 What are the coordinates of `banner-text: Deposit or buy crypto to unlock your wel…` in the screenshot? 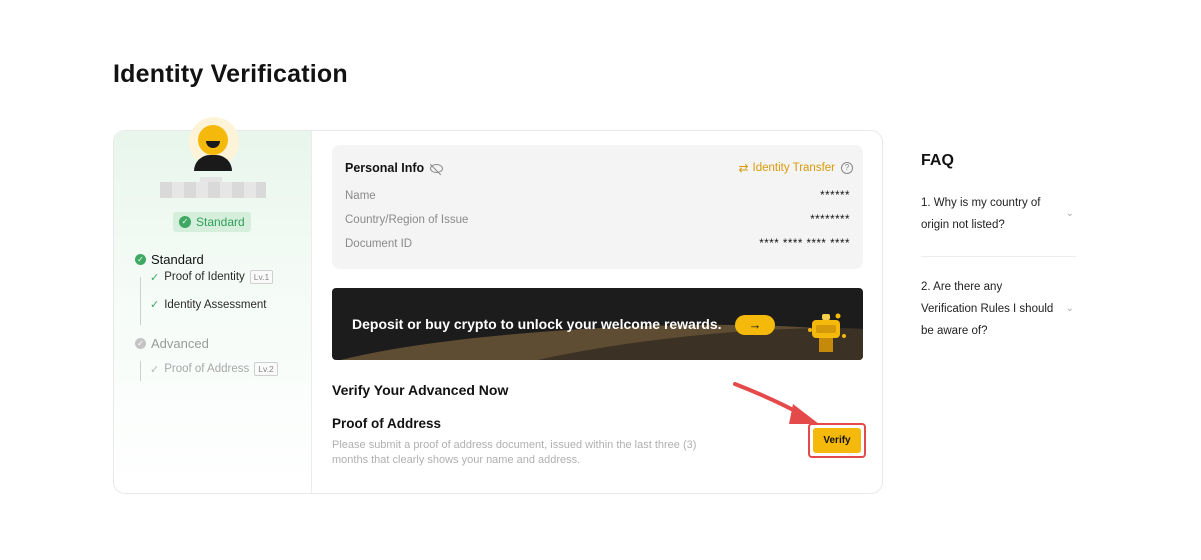 It's located at (537, 324).